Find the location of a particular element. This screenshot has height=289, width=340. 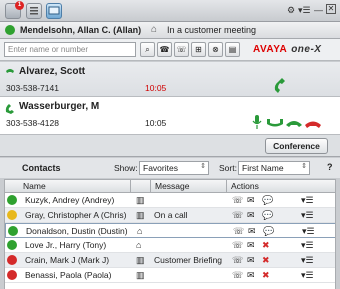

contact-name: Love Jr., Harry (Tony) is located at coordinates (66, 245).